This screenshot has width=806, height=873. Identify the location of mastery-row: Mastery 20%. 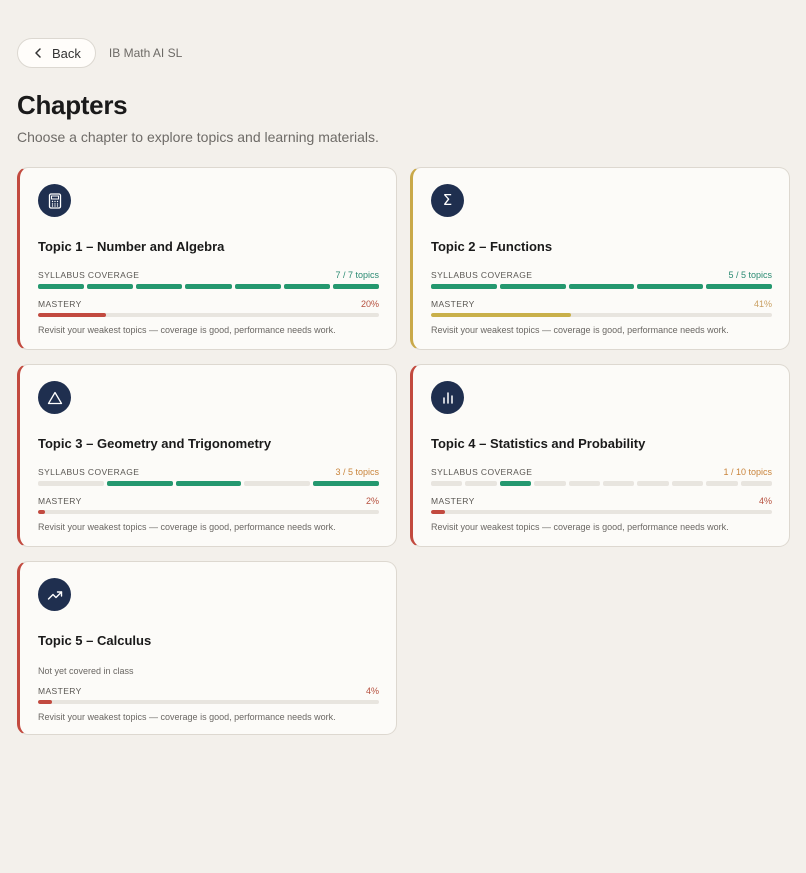
(208, 304).